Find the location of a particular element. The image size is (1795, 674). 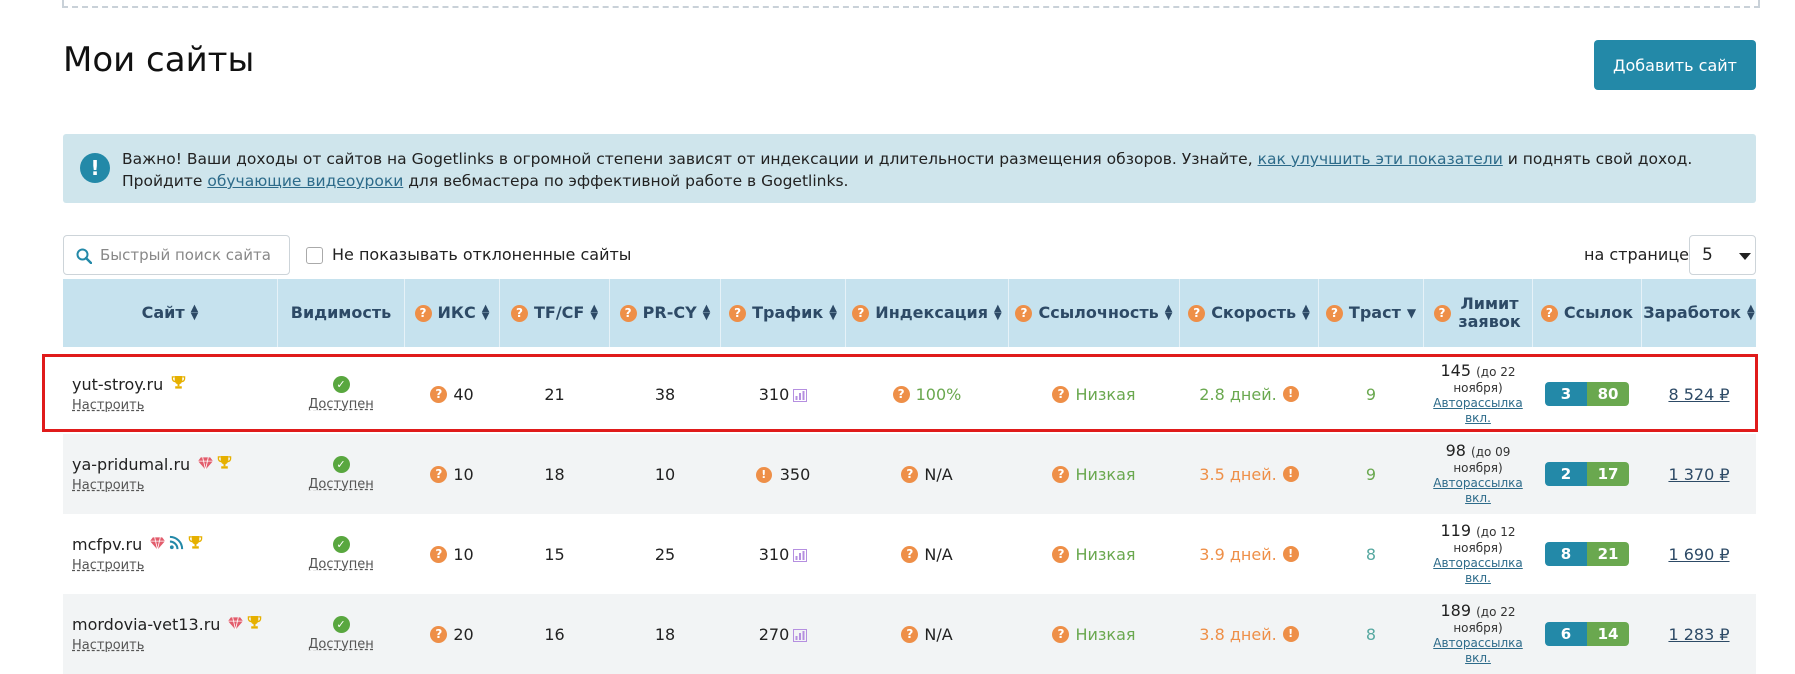

col-linkiness: ? Ссылочность ▲ ▼ is located at coordinates (1094, 313).